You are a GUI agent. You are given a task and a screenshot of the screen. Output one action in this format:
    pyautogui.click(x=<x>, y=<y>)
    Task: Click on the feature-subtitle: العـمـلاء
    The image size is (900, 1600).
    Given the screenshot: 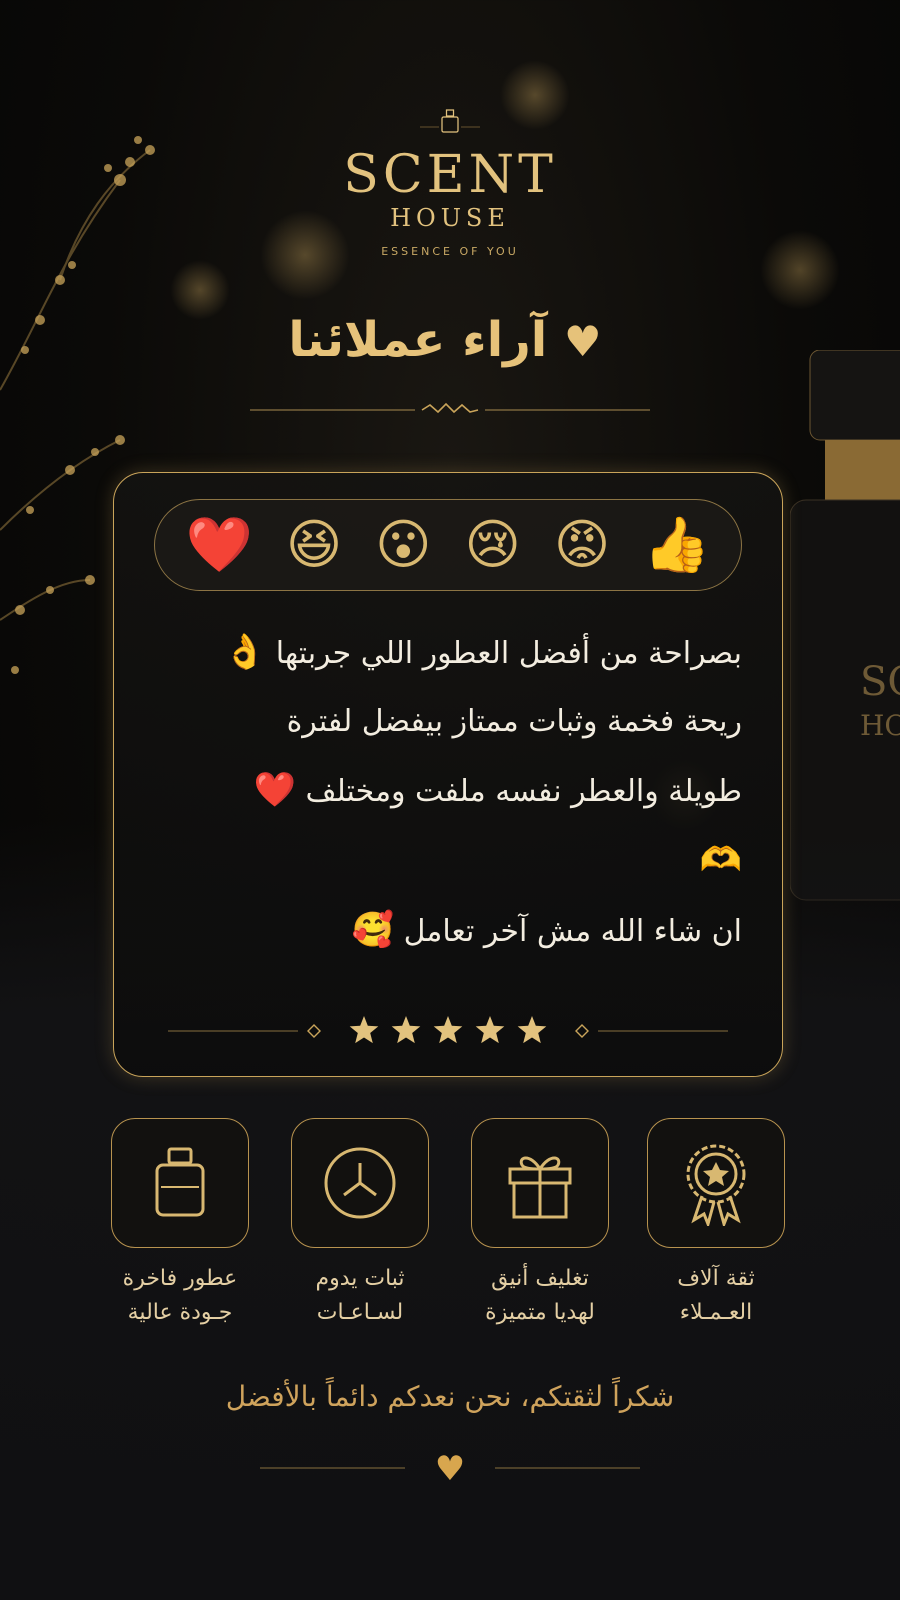 What is the action you would take?
    pyautogui.click(x=716, y=1312)
    